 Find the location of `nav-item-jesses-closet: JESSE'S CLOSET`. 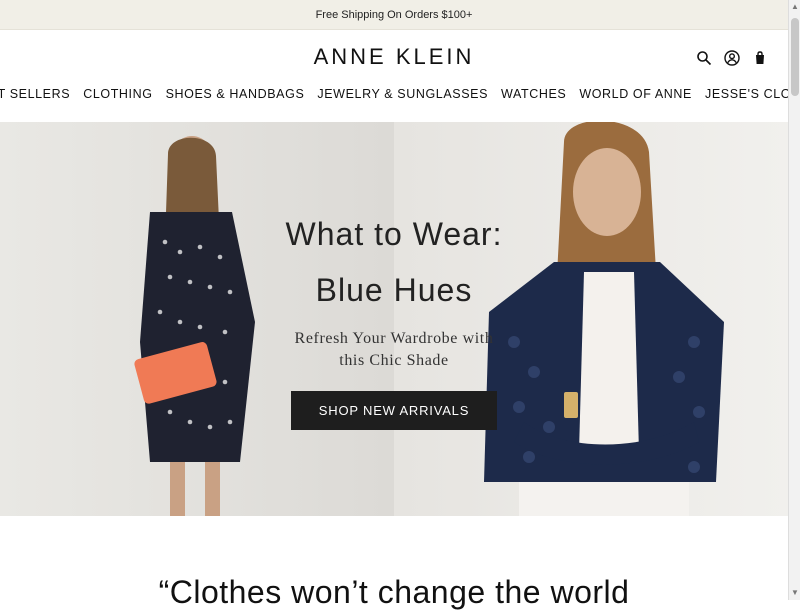

nav-item-jesses-closet: JESSE'S CLOSET is located at coordinates (752, 94).